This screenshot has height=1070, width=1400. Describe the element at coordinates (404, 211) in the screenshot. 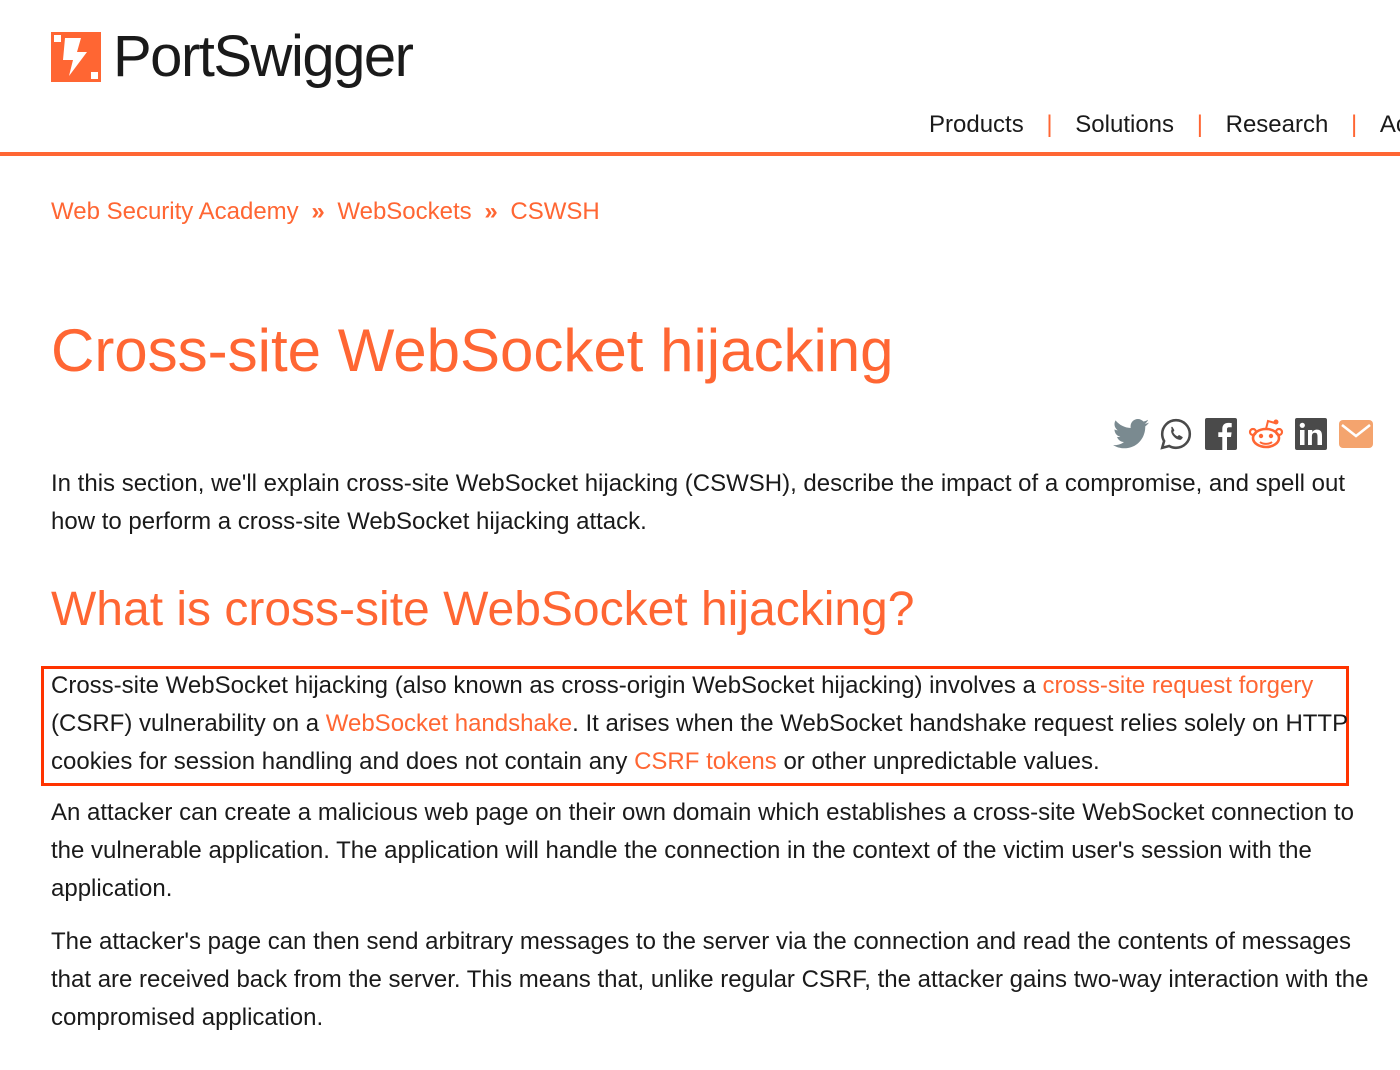

I see `breadcrumb-websockets: WebSockets` at that location.